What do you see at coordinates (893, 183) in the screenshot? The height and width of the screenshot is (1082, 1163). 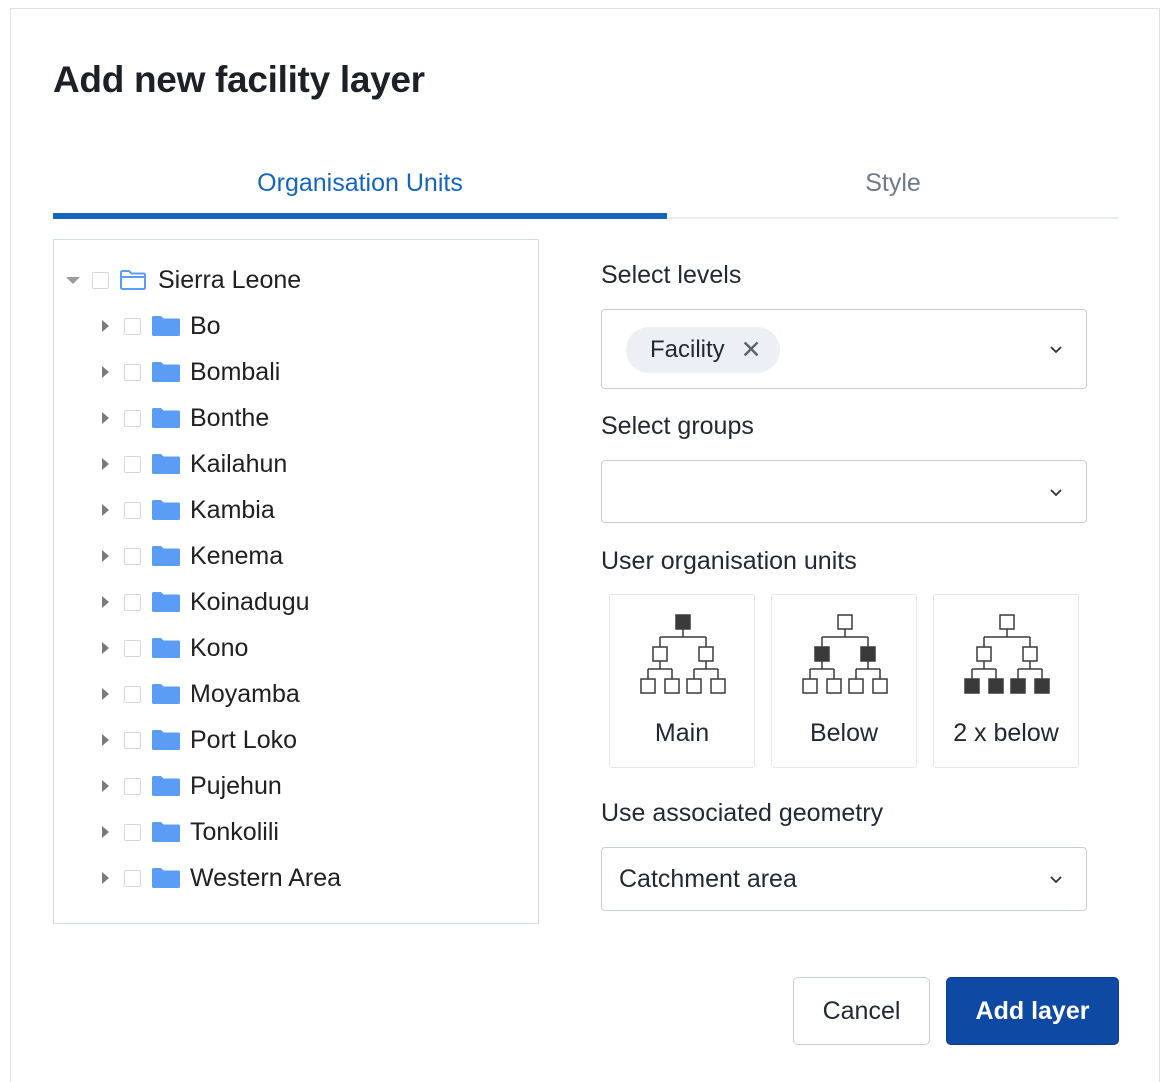 I see `tab-style: Style` at bounding box center [893, 183].